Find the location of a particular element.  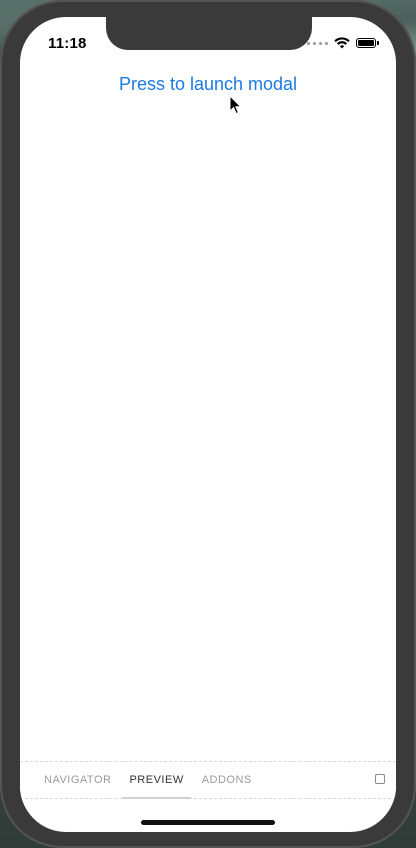

status-time: 11:18 is located at coordinates (67, 43).